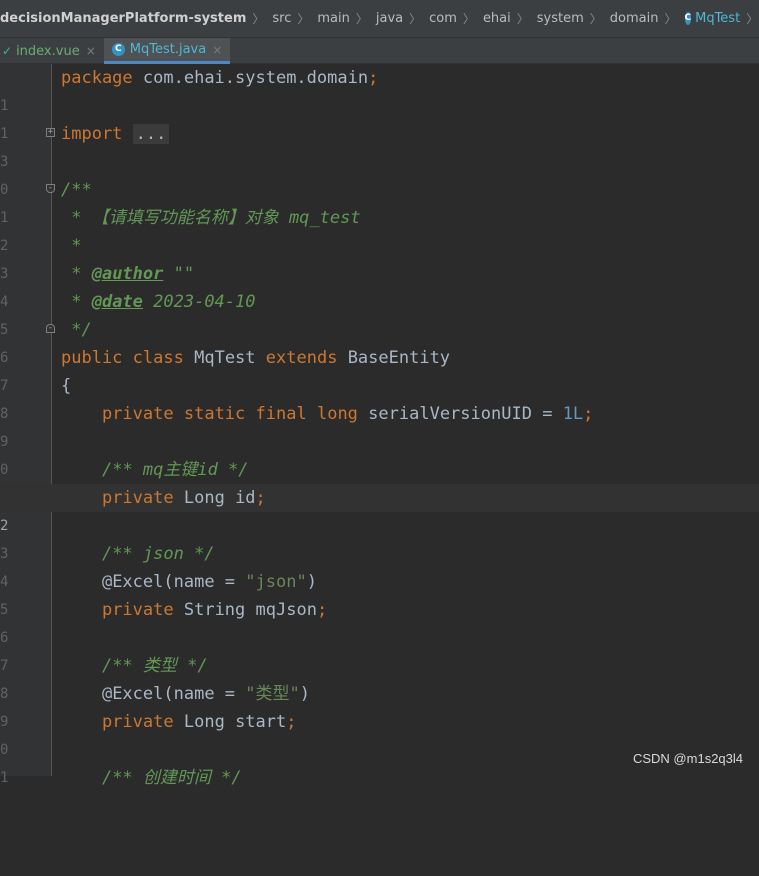  What do you see at coordinates (379, 341) in the screenshot?
I see `code-line: 6 - */` at bounding box center [379, 341].